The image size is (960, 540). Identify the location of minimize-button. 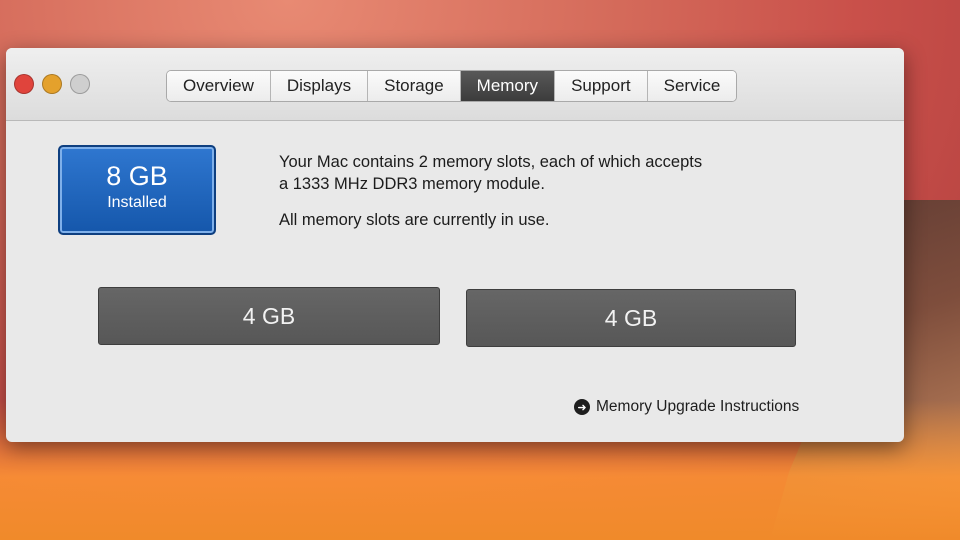
(52, 84).